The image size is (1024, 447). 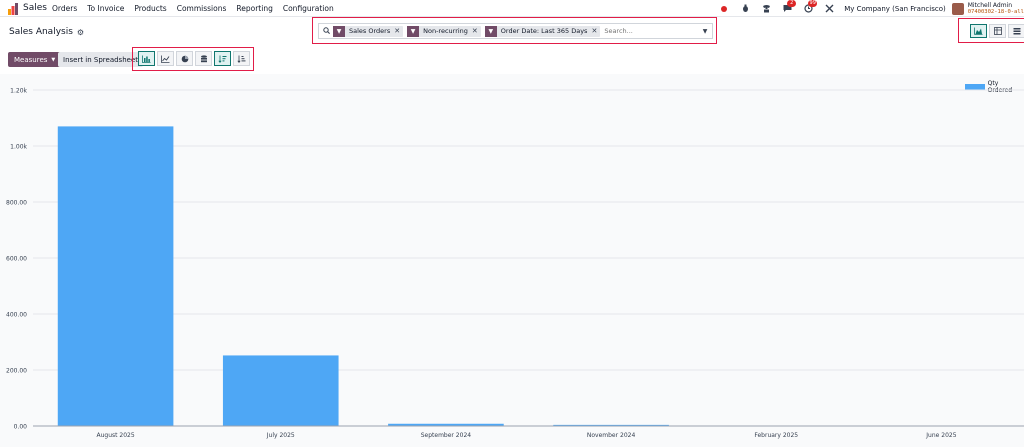 I want to click on pie-chart-icon, so click(x=184, y=58).